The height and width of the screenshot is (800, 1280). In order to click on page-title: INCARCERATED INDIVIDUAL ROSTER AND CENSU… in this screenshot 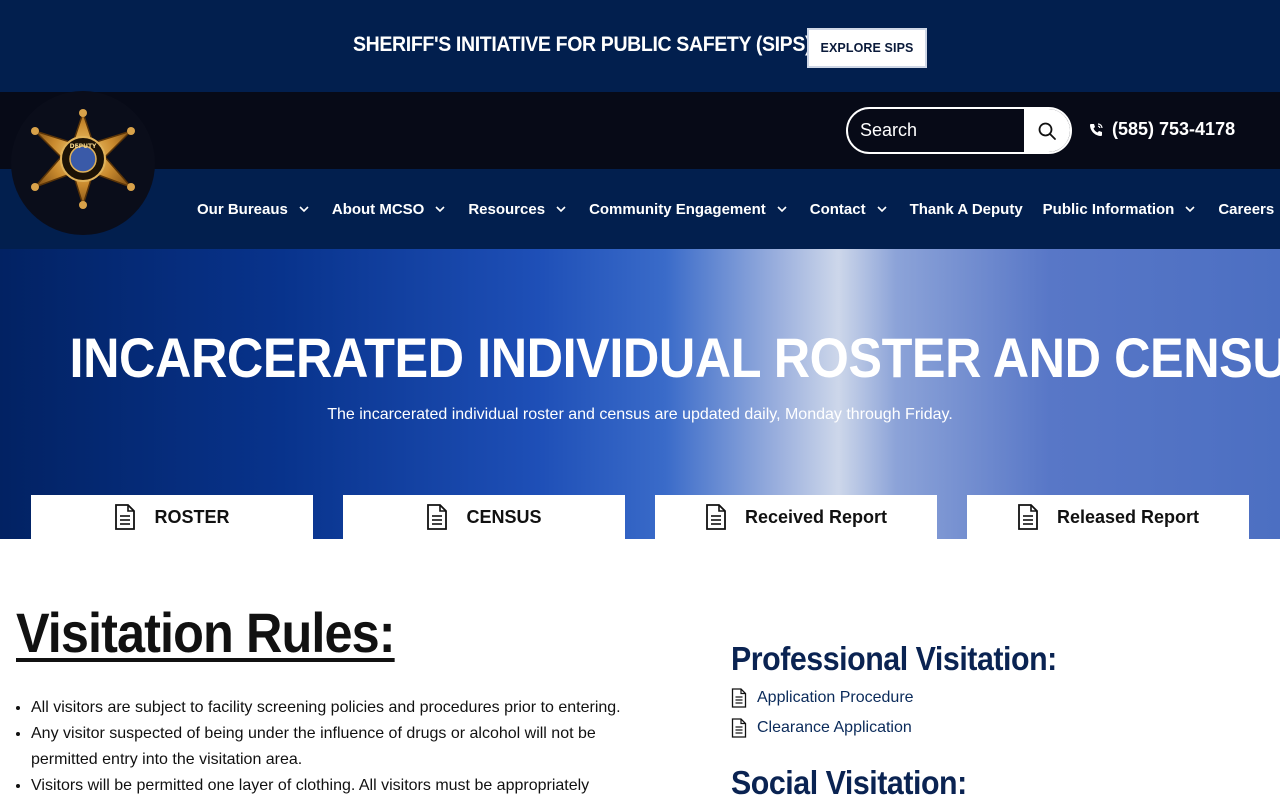, I will do `click(674, 357)`.